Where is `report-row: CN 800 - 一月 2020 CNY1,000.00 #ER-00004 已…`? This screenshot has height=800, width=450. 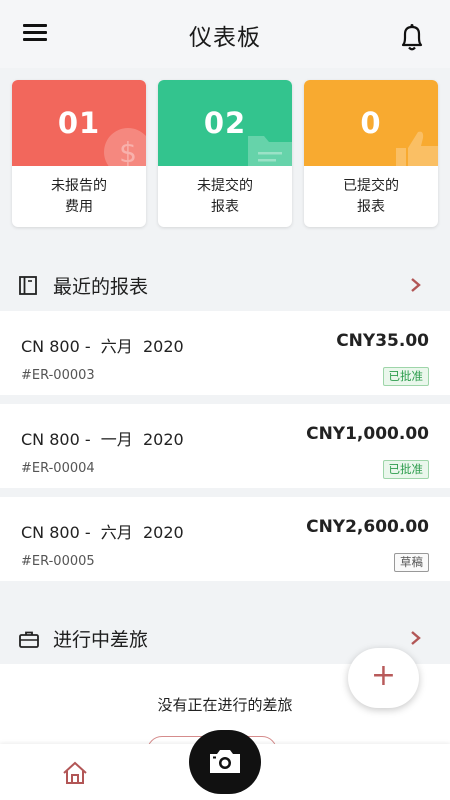 report-row: CN 800 - 一月 2020 CNY1,000.00 #ER-00004 已… is located at coordinates (225, 446).